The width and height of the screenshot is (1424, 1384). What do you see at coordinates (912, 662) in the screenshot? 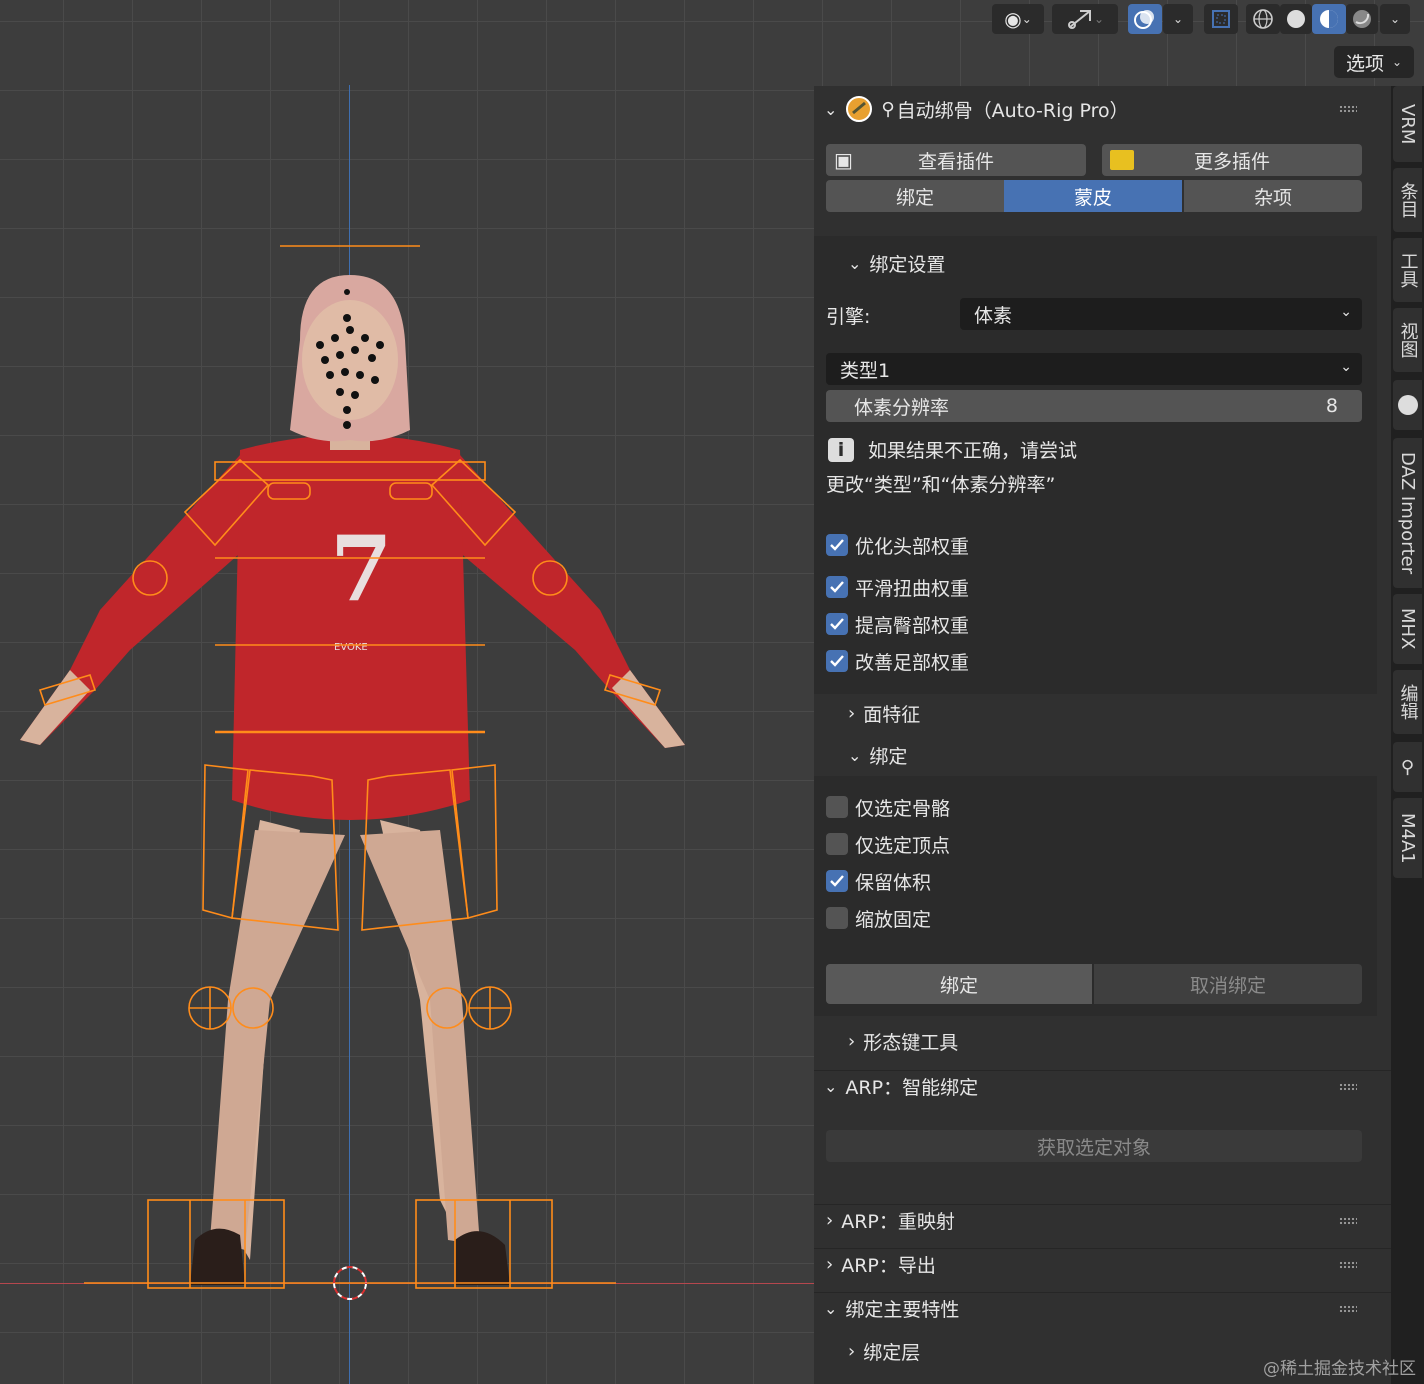
I see `option-label: 改善足部权重` at bounding box center [912, 662].